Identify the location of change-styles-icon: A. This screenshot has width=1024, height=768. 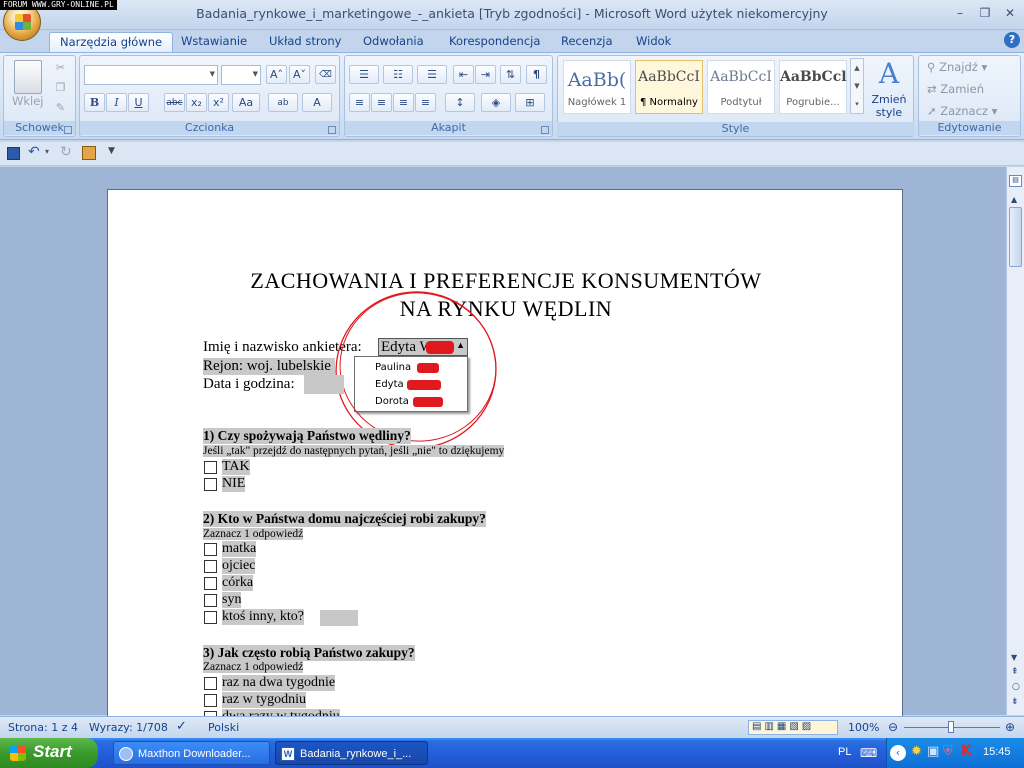
(889, 74).